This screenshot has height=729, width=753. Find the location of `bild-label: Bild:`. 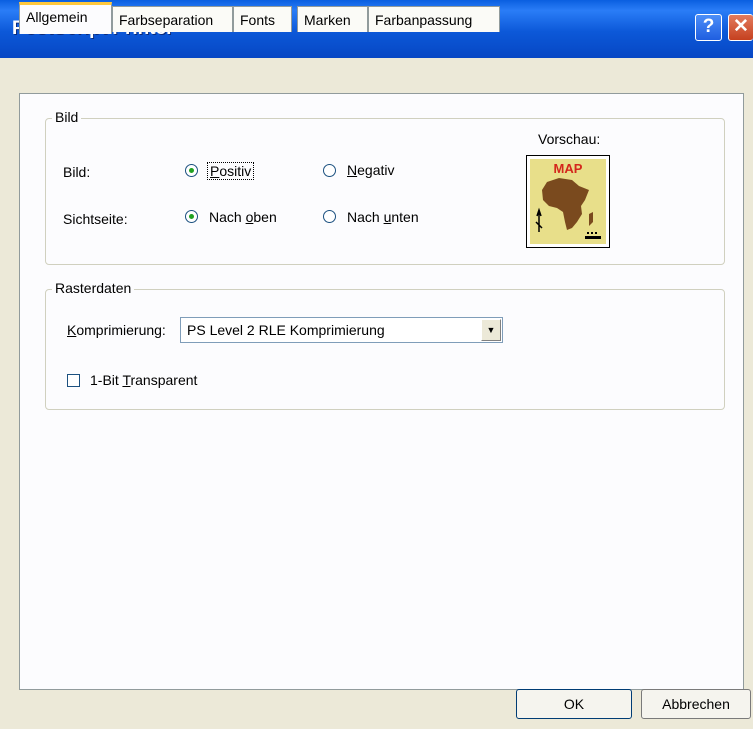

bild-label: Bild: is located at coordinates (77, 172).